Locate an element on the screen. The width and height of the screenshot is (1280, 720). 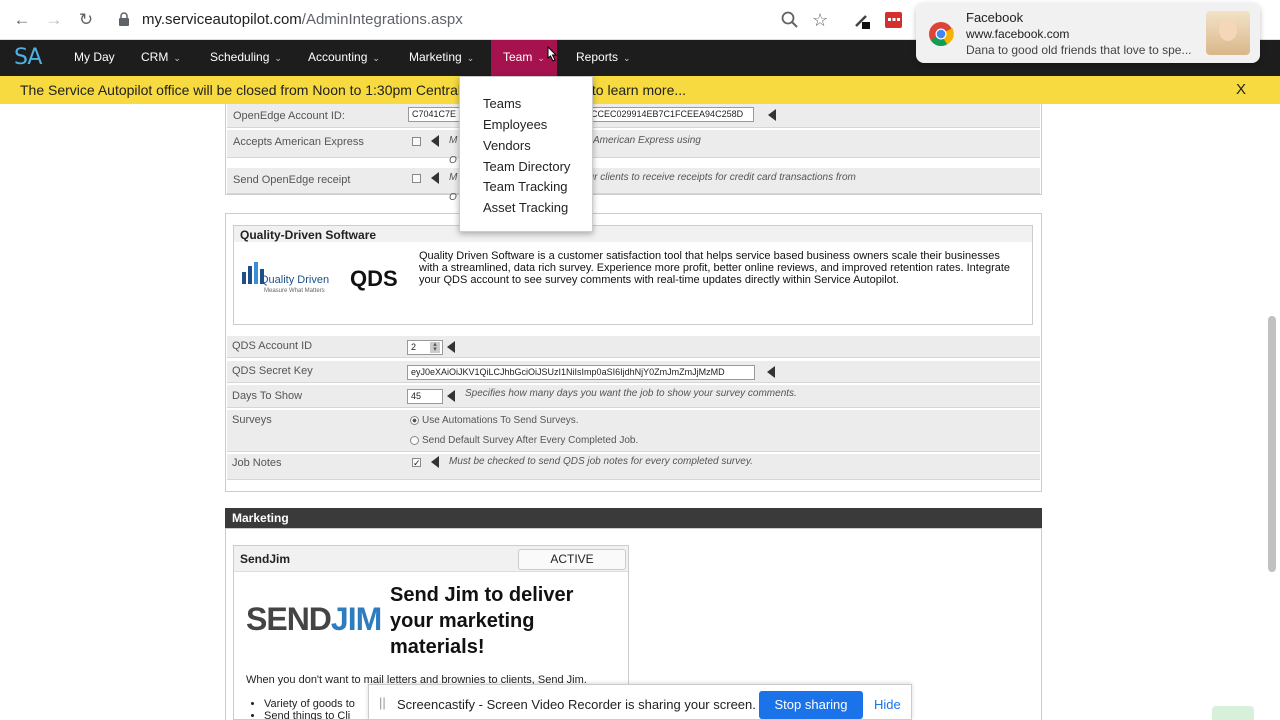
nav-reports: Reports ⌄ is located at coordinates (603, 58).